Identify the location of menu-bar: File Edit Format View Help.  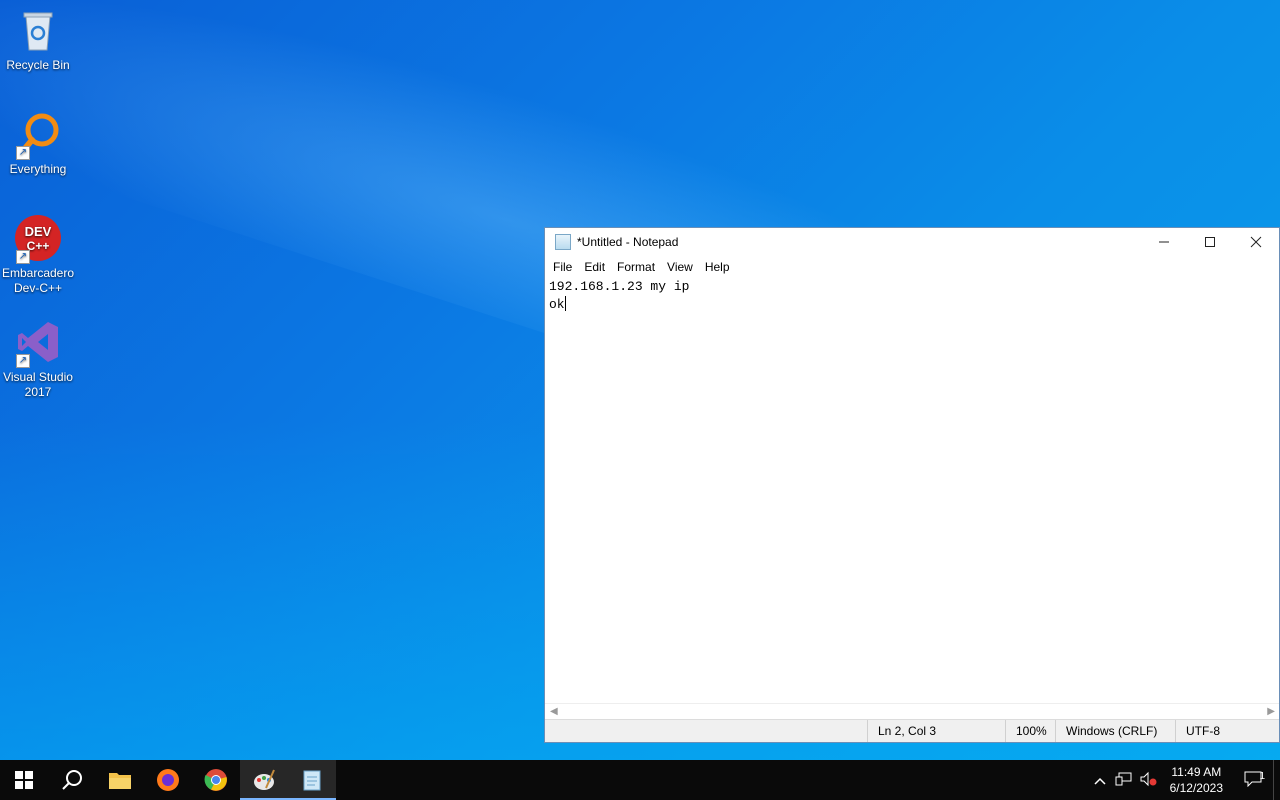
(912, 267).